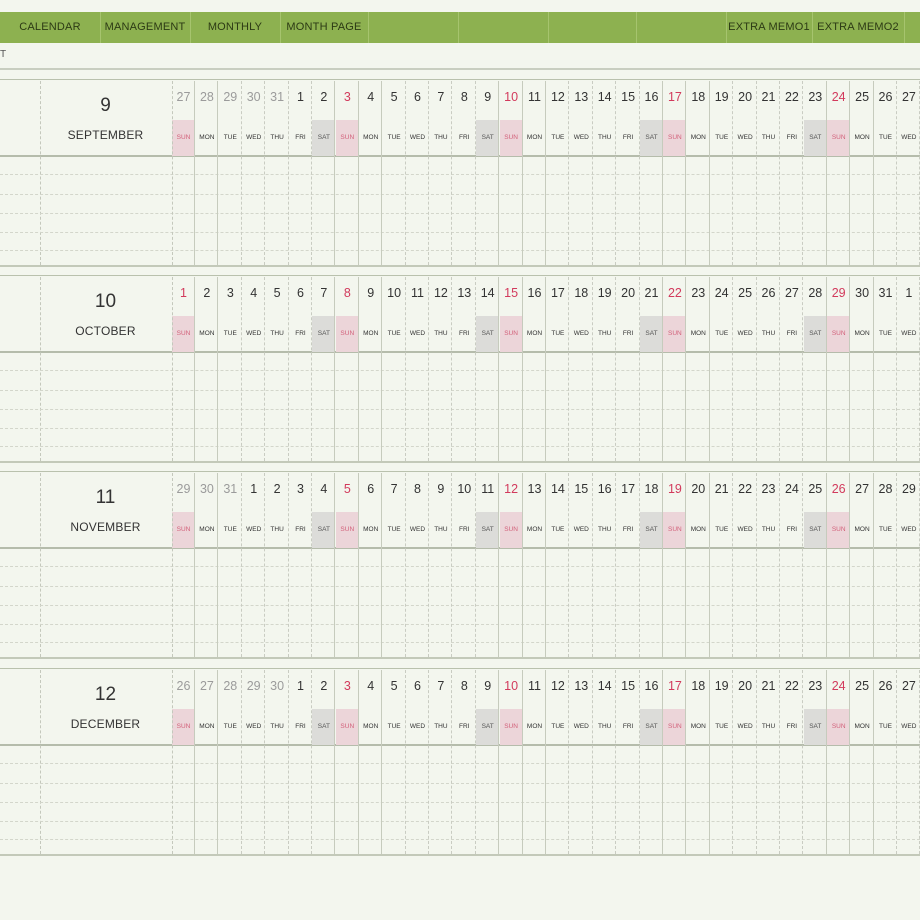 This screenshot has height=920, width=920. I want to click on day-column: 14 SAT, so click(488, 369).